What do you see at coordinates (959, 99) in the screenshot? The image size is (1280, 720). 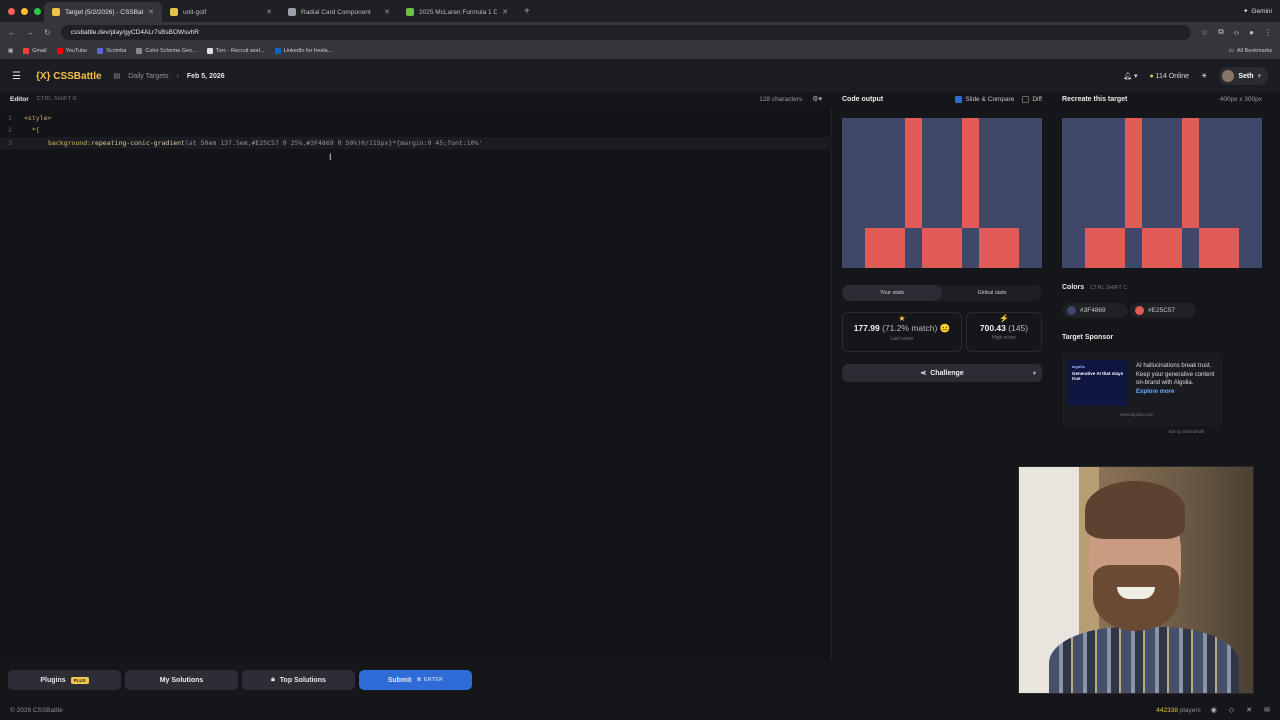 I see `checked-checkbox-icon` at bounding box center [959, 99].